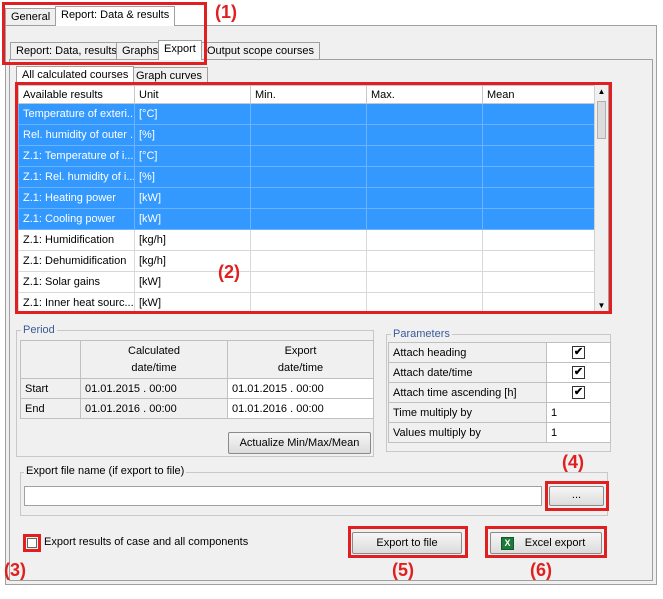 This screenshot has height=599, width=663. What do you see at coordinates (573, 462) in the screenshot?
I see `callout-4: (4)` at bounding box center [573, 462].